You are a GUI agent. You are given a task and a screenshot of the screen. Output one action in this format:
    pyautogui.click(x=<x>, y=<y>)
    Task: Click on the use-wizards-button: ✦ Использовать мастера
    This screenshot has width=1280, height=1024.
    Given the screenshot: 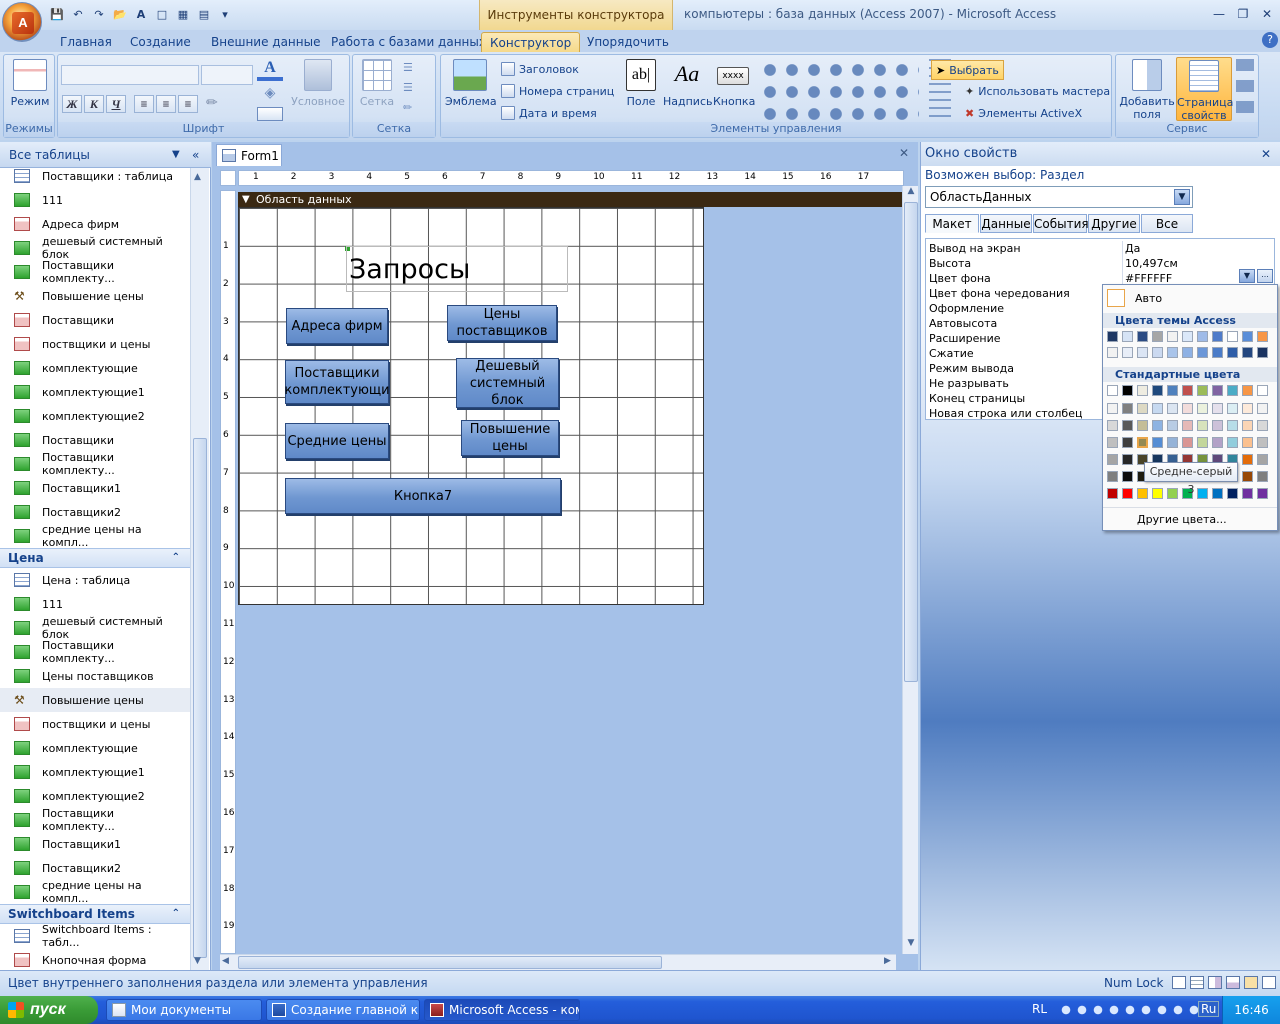 What is the action you would take?
    pyautogui.click(x=1037, y=91)
    